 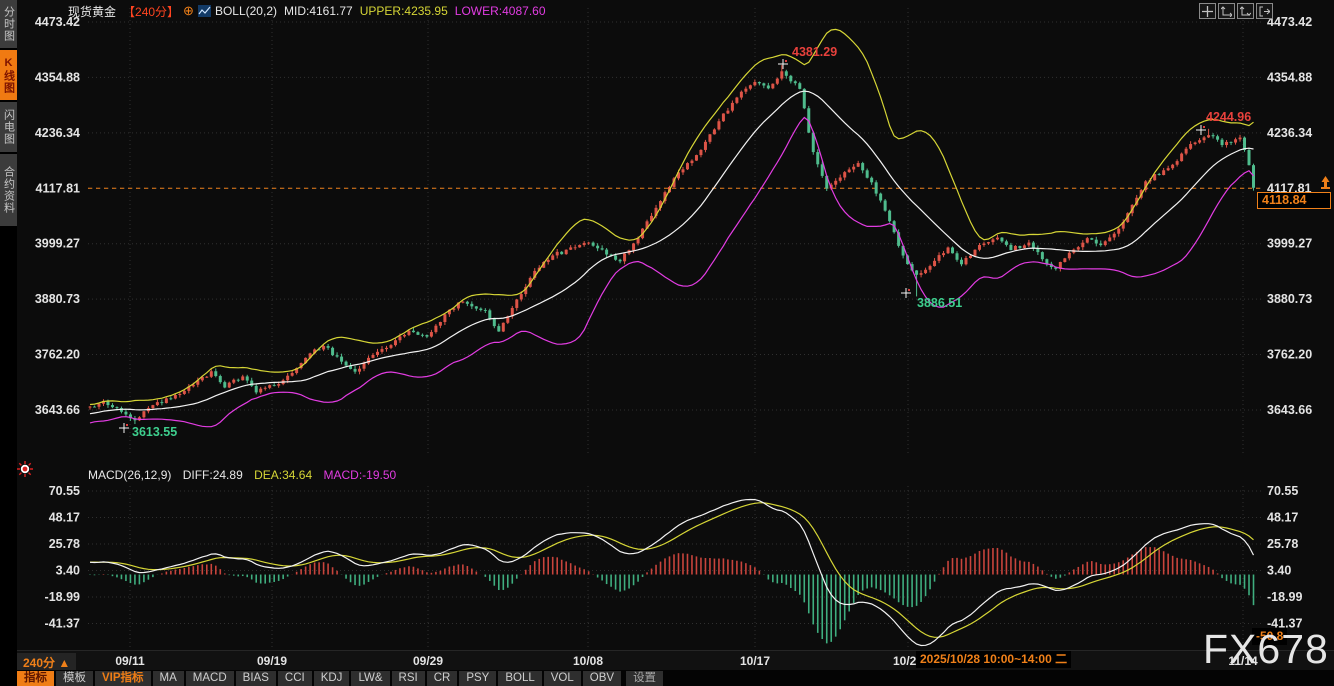 I want to click on tab-rsi: RSI, so click(x=408, y=678).